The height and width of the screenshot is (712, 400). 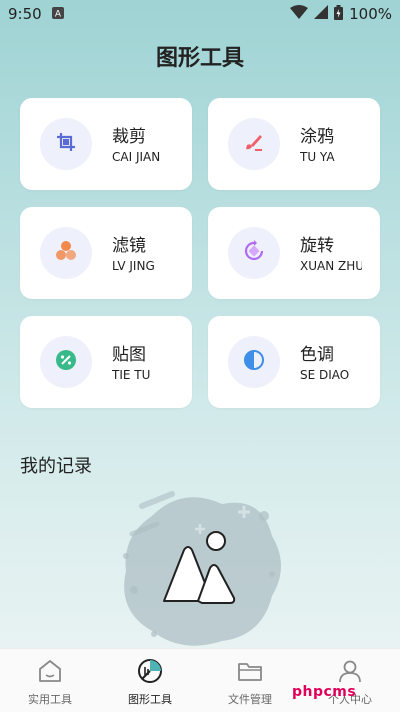 I want to click on page-title: 图形工具, so click(x=199, y=58).